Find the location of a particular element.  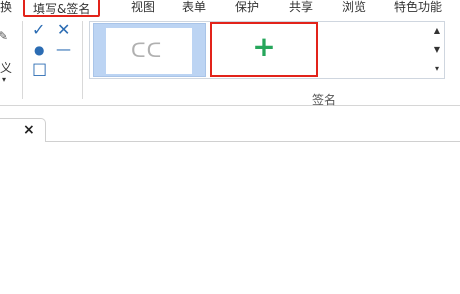

partial-group-label: 义 is located at coordinates (6, 68).